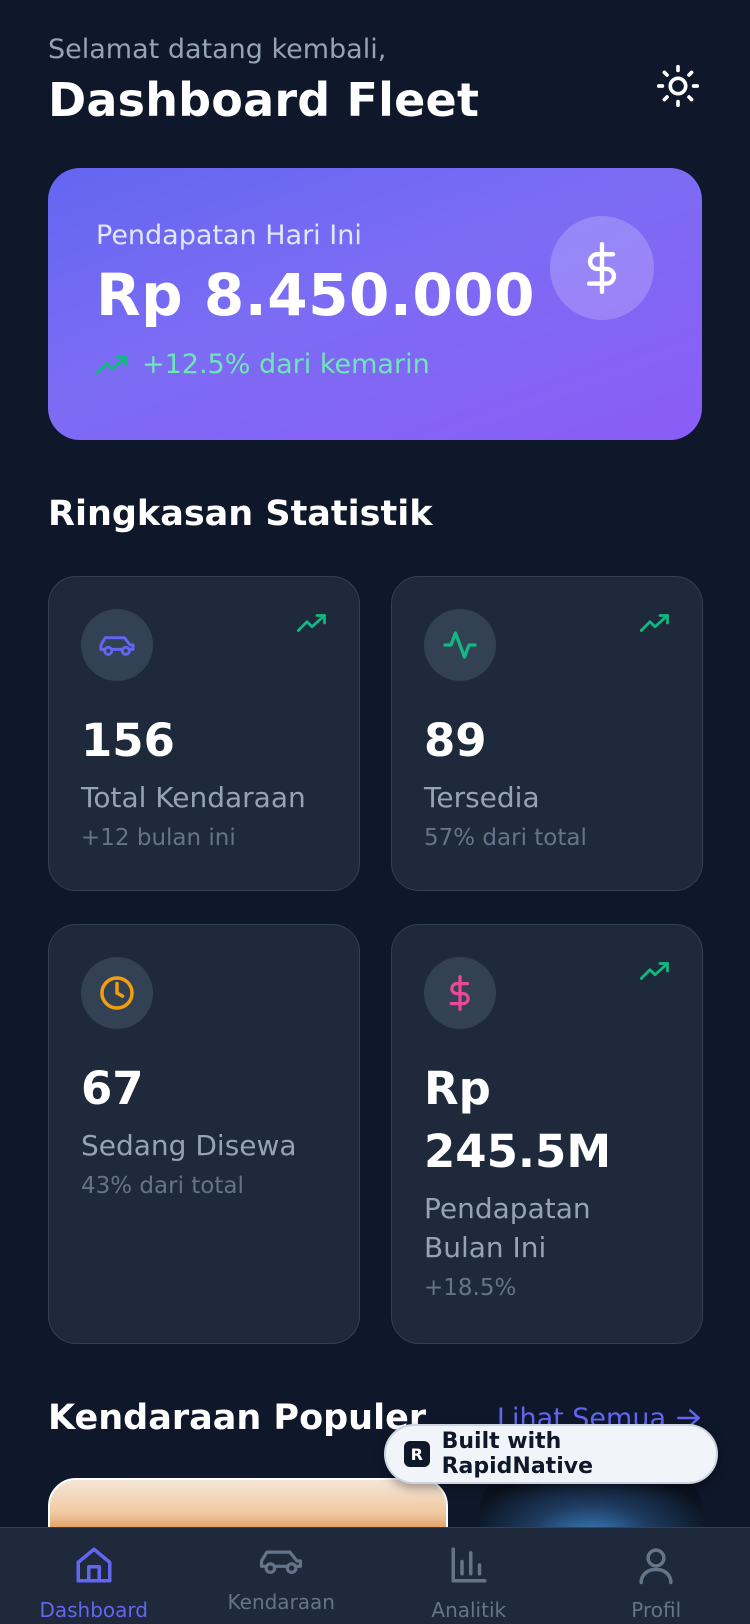 The image size is (750, 1624). I want to click on tab-label: Profil, so click(656, 1610).